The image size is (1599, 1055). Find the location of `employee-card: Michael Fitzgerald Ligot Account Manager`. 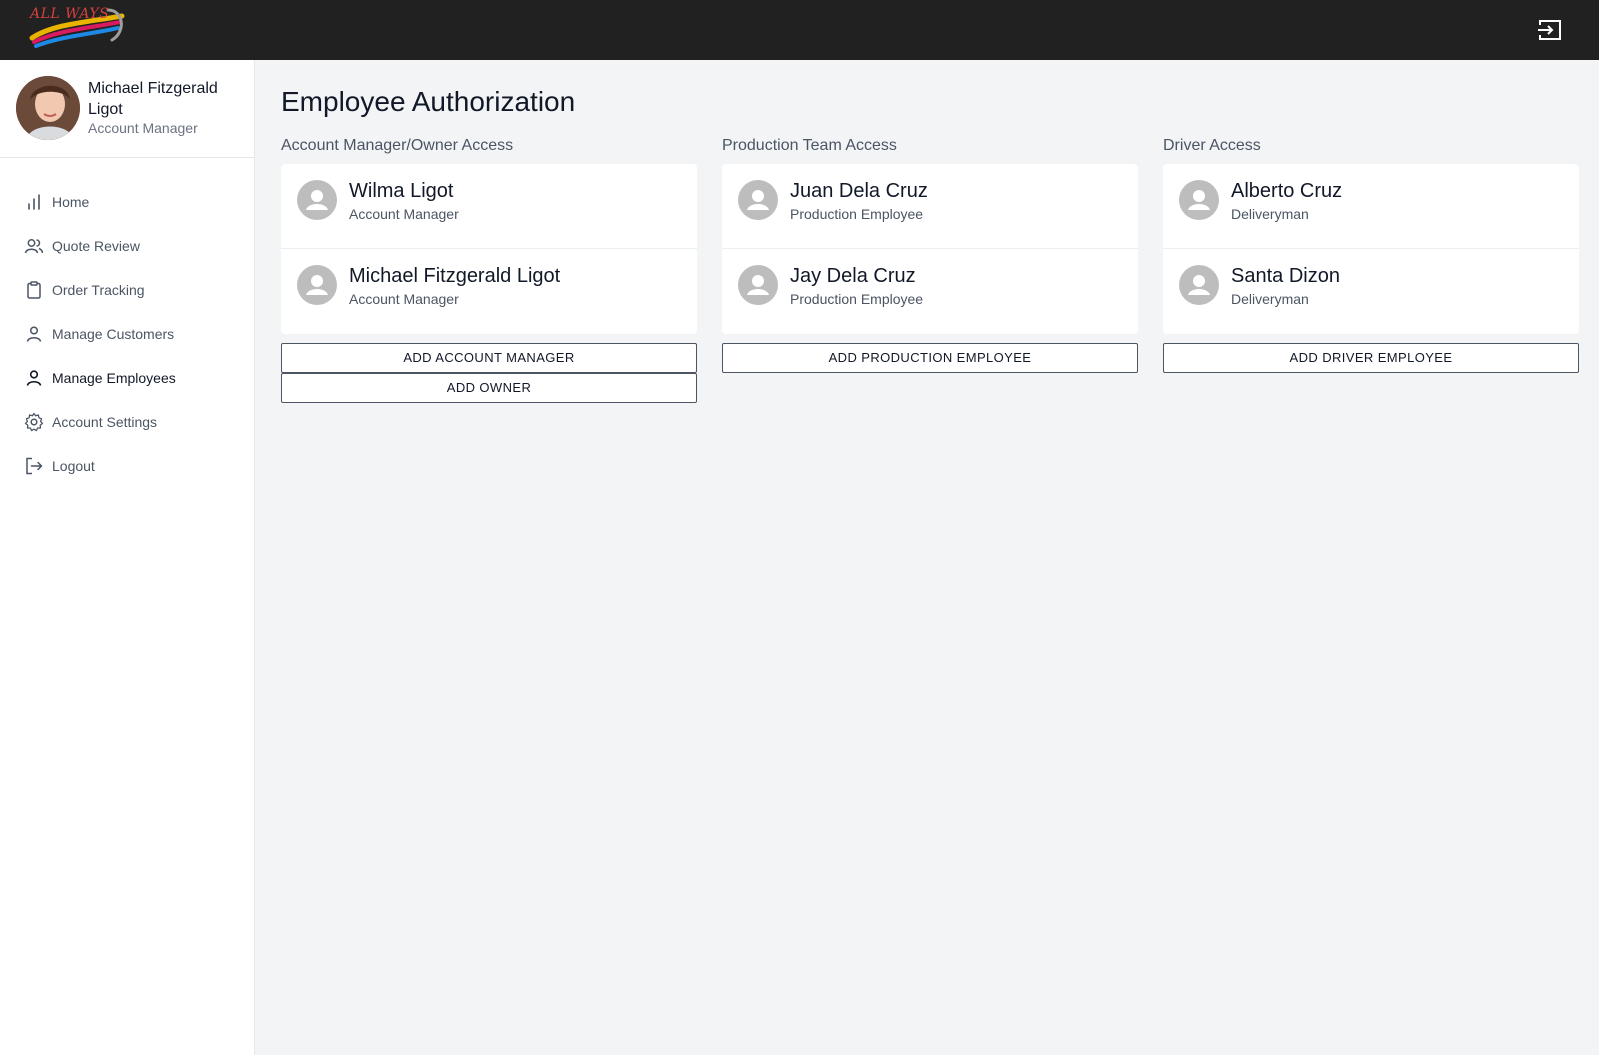

employee-card: Michael Fitzgerald Ligot Account Manager is located at coordinates (489, 291).